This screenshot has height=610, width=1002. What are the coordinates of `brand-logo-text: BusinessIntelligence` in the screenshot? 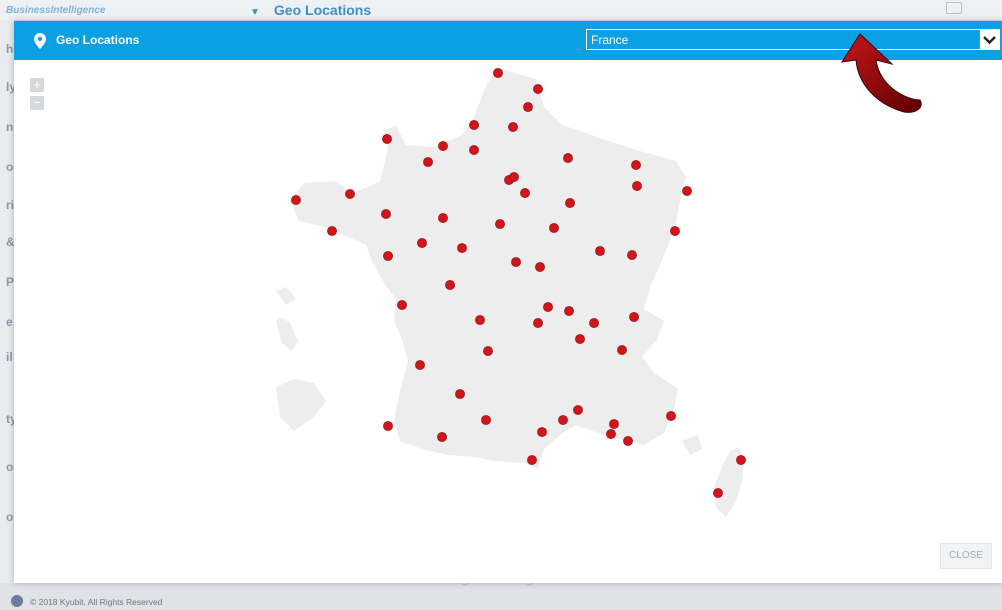 It's located at (56, 10).